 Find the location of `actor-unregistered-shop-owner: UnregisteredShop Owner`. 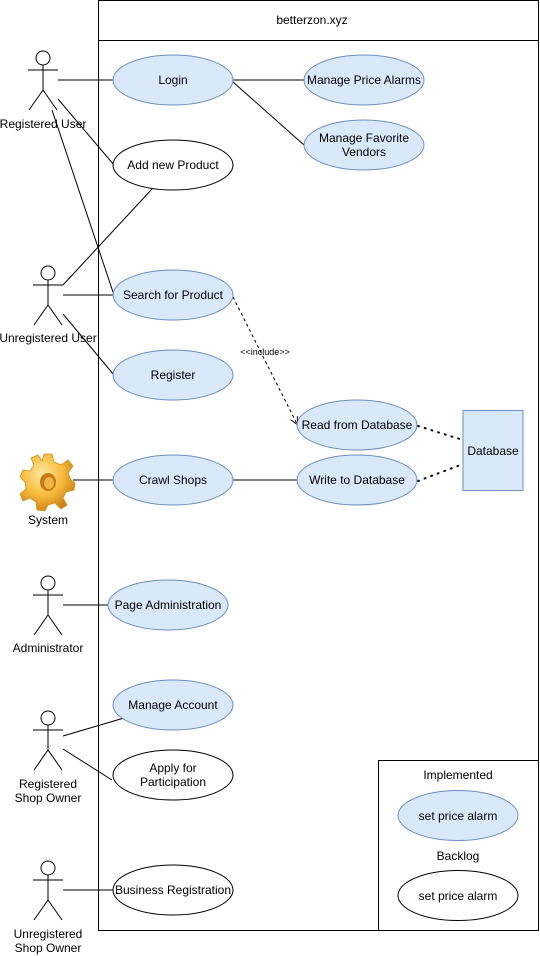

actor-unregistered-shop-owner: UnregisteredShop Owner is located at coordinates (48, 907).